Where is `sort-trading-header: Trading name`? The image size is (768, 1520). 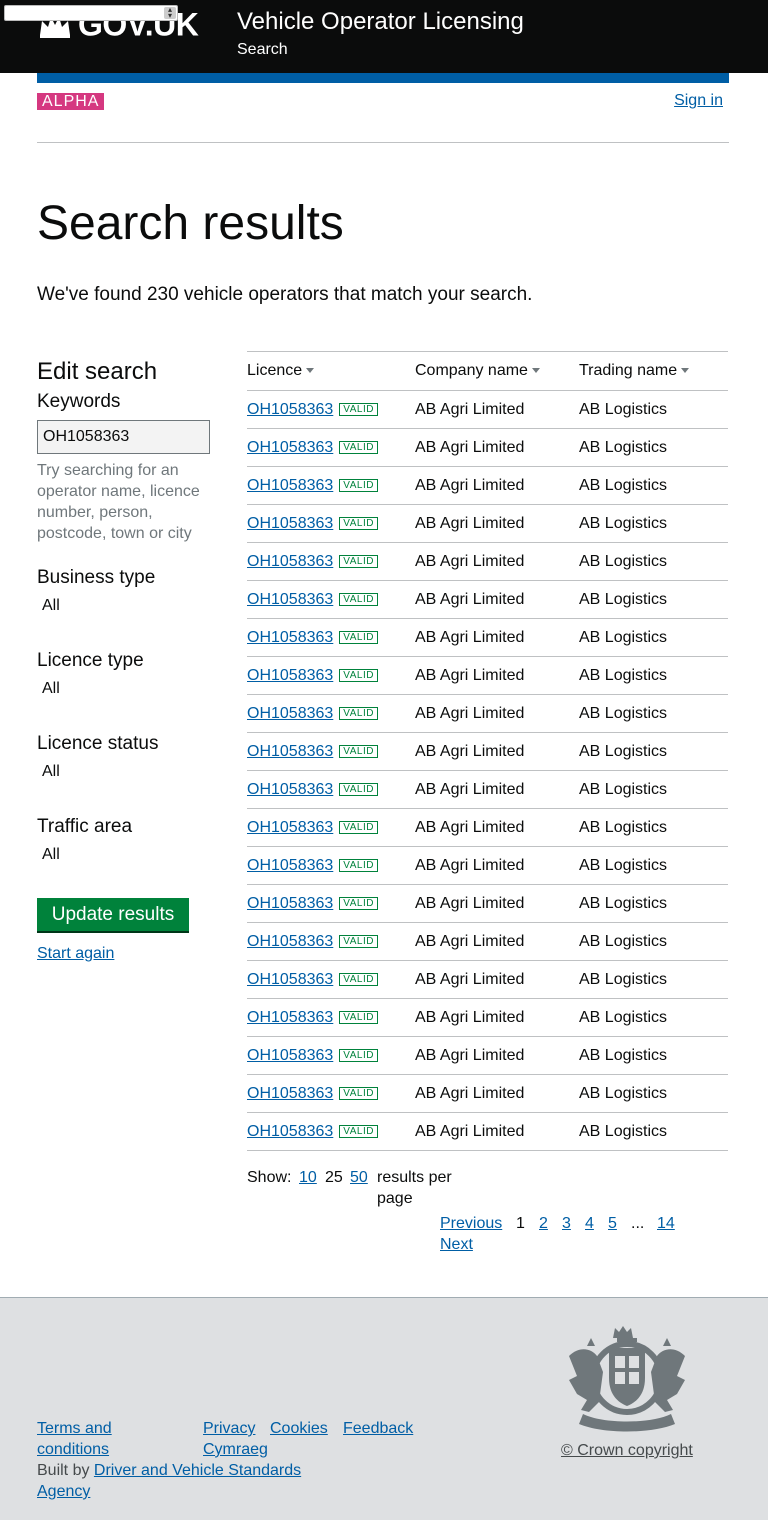 sort-trading-header: Trading name is located at coordinates (653, 371).